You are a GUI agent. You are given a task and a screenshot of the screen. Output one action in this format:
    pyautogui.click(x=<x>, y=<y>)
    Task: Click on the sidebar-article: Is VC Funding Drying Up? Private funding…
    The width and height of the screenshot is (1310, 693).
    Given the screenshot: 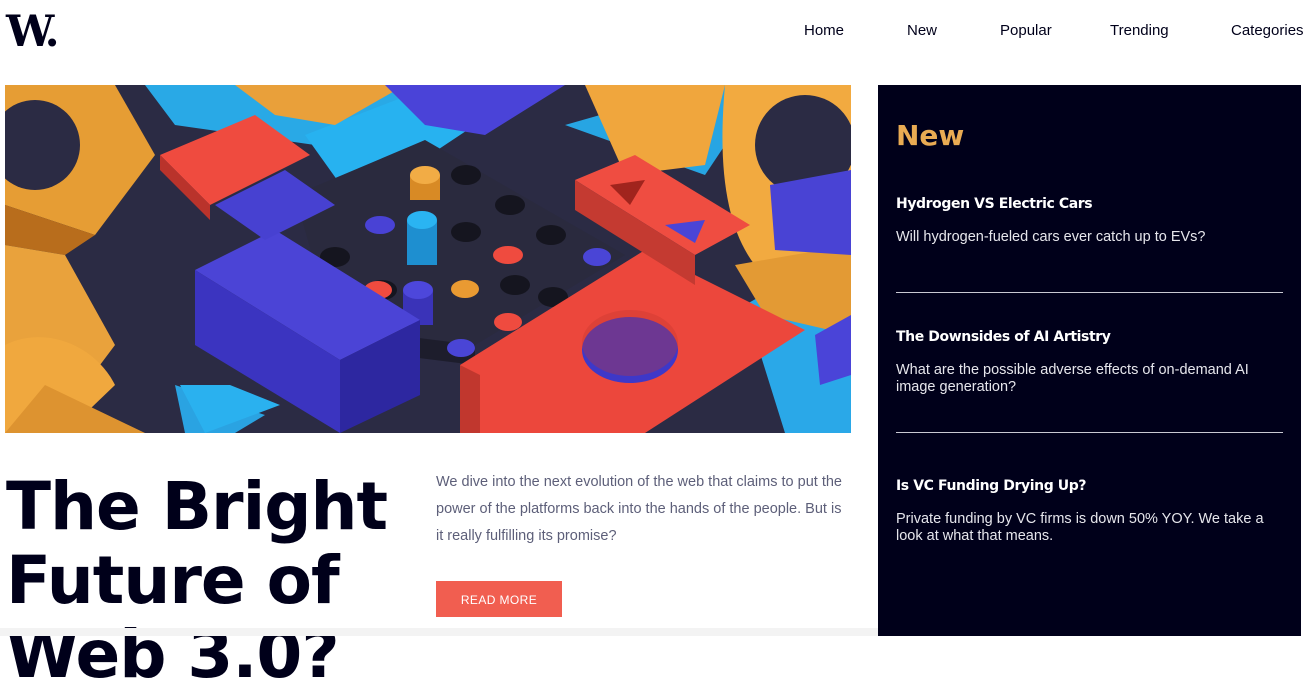 What is the action you would take?
    pyautogui.click(x=1089, y=511)
    